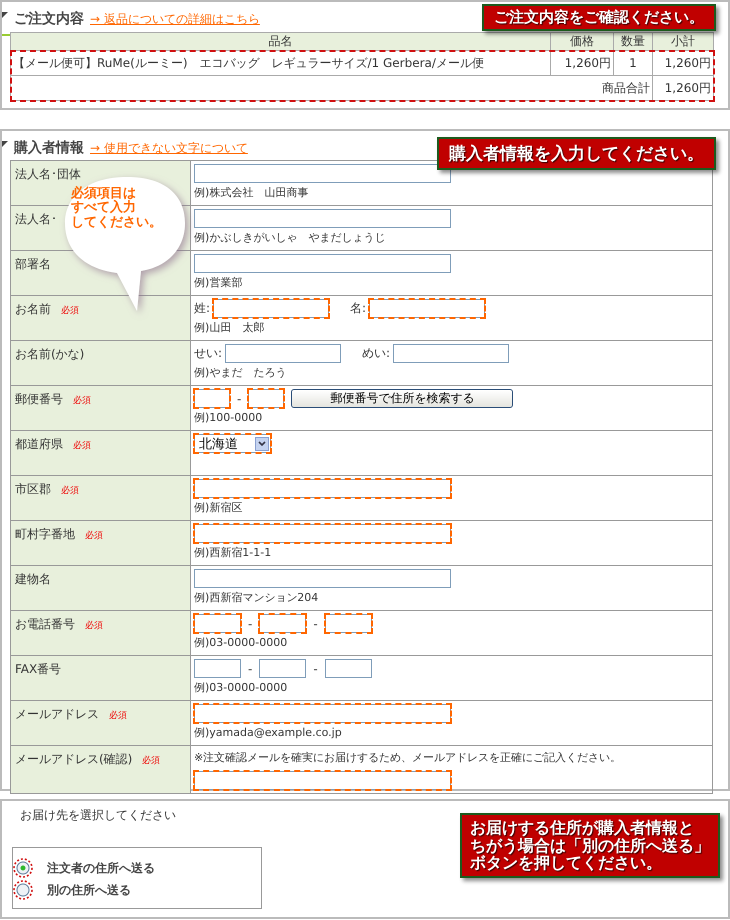 This screenshot has width=730, height=920. Describe the element at coordinates (599, 17) in the screenshot. I see `callout-banner: ご注文内容をご確認ください。` at that location.